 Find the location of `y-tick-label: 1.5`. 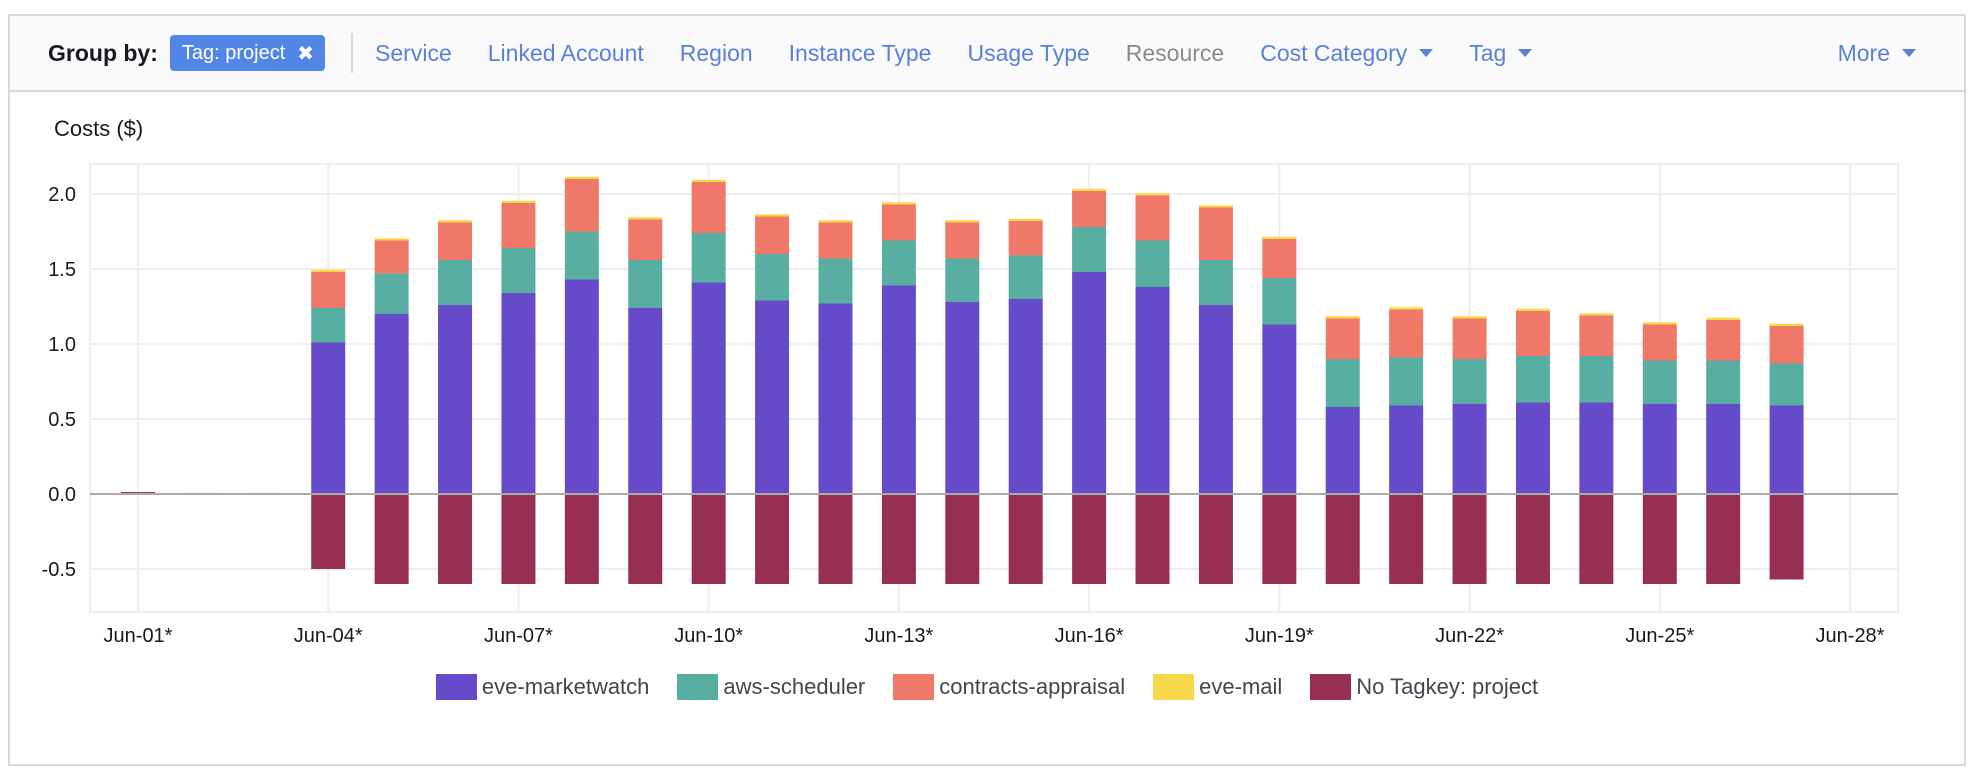

y-tick-label: 1.5 is located at coordinates (62, 270).